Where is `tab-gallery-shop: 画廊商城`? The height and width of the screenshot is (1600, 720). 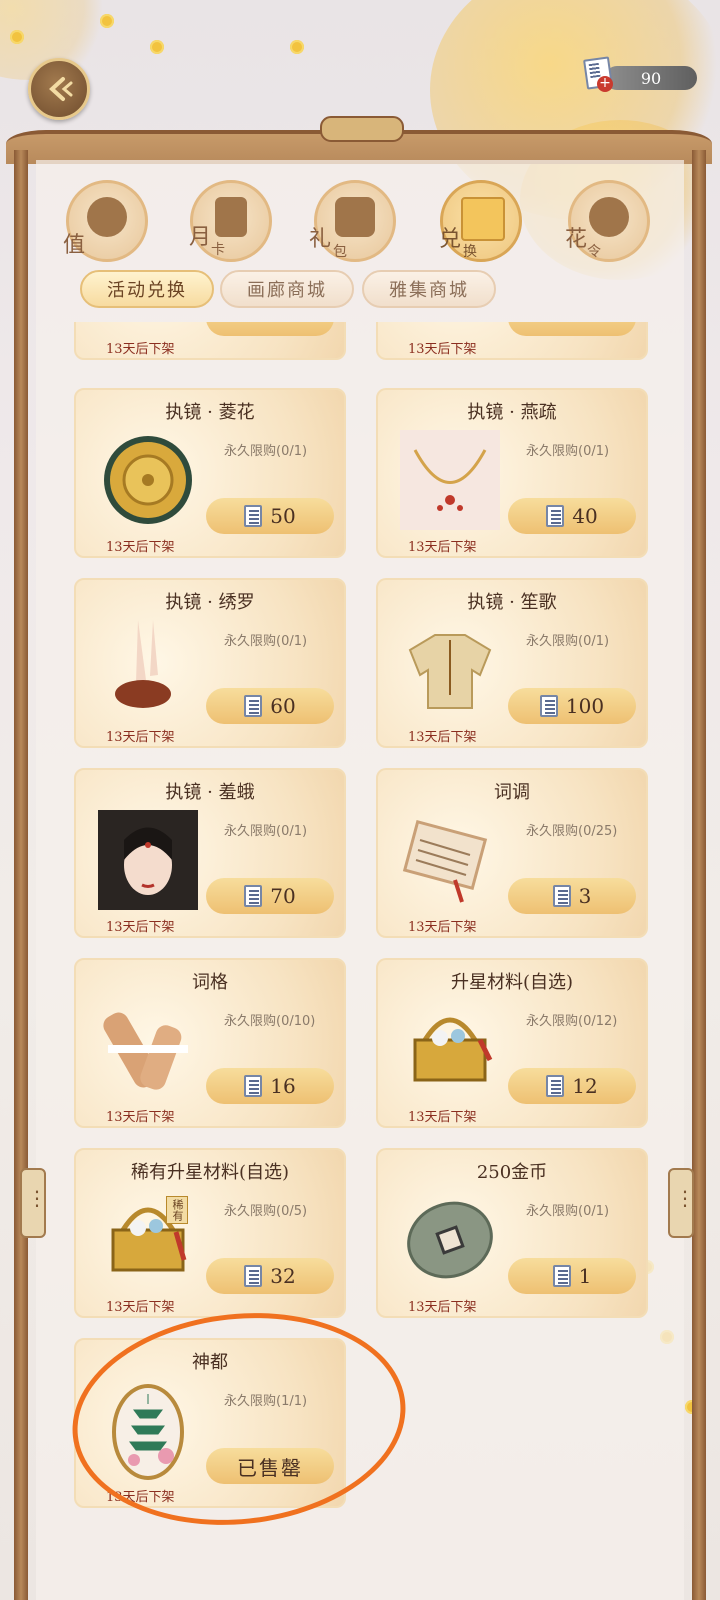
tab-gallery-shop: 画廊商城 is located at coordinates (287, 289).